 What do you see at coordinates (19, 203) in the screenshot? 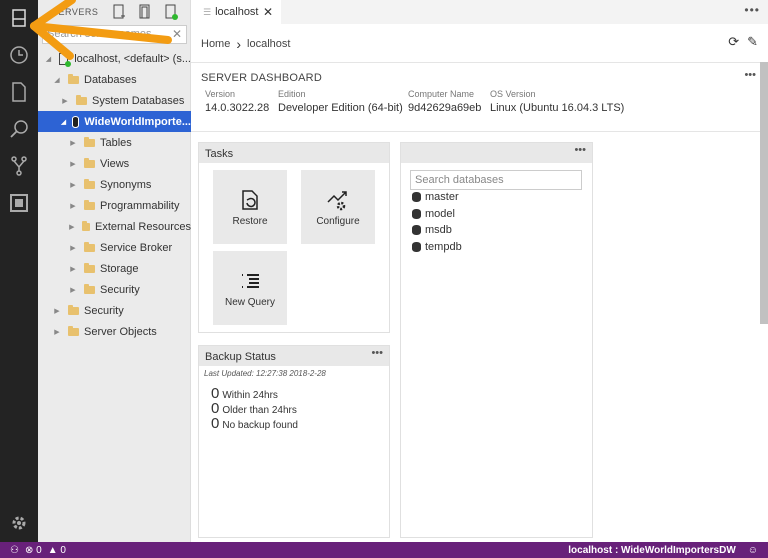
I see `extensions-icon` at bounding box center [19, 203].